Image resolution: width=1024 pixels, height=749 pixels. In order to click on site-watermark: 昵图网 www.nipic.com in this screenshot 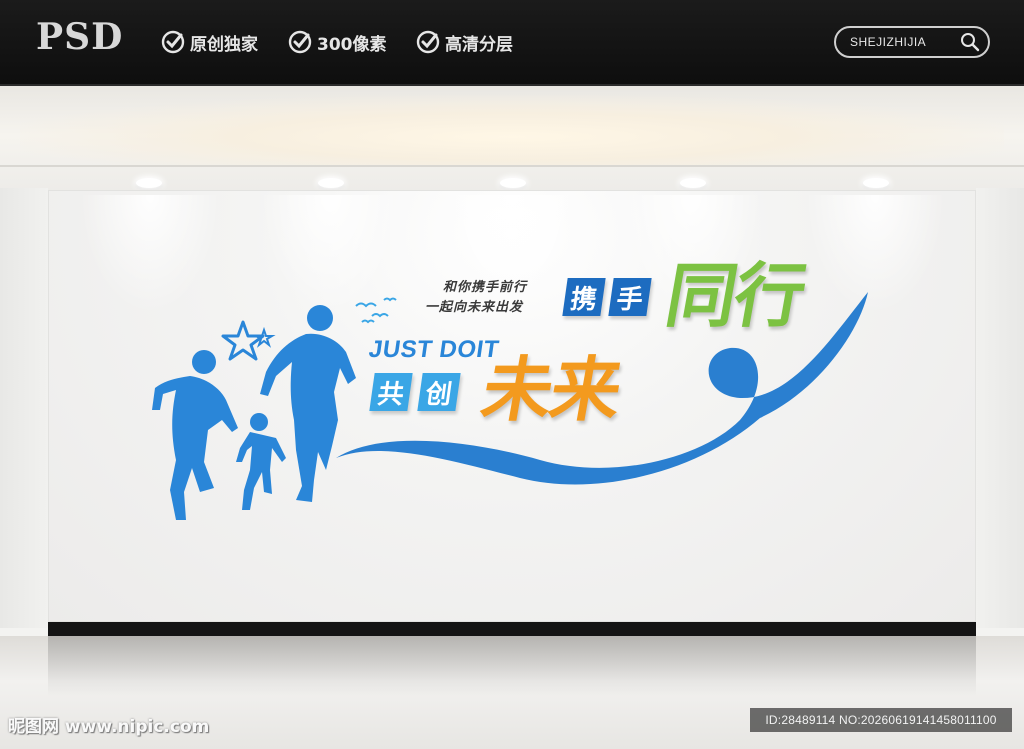, I will do `click(109, 727)`.